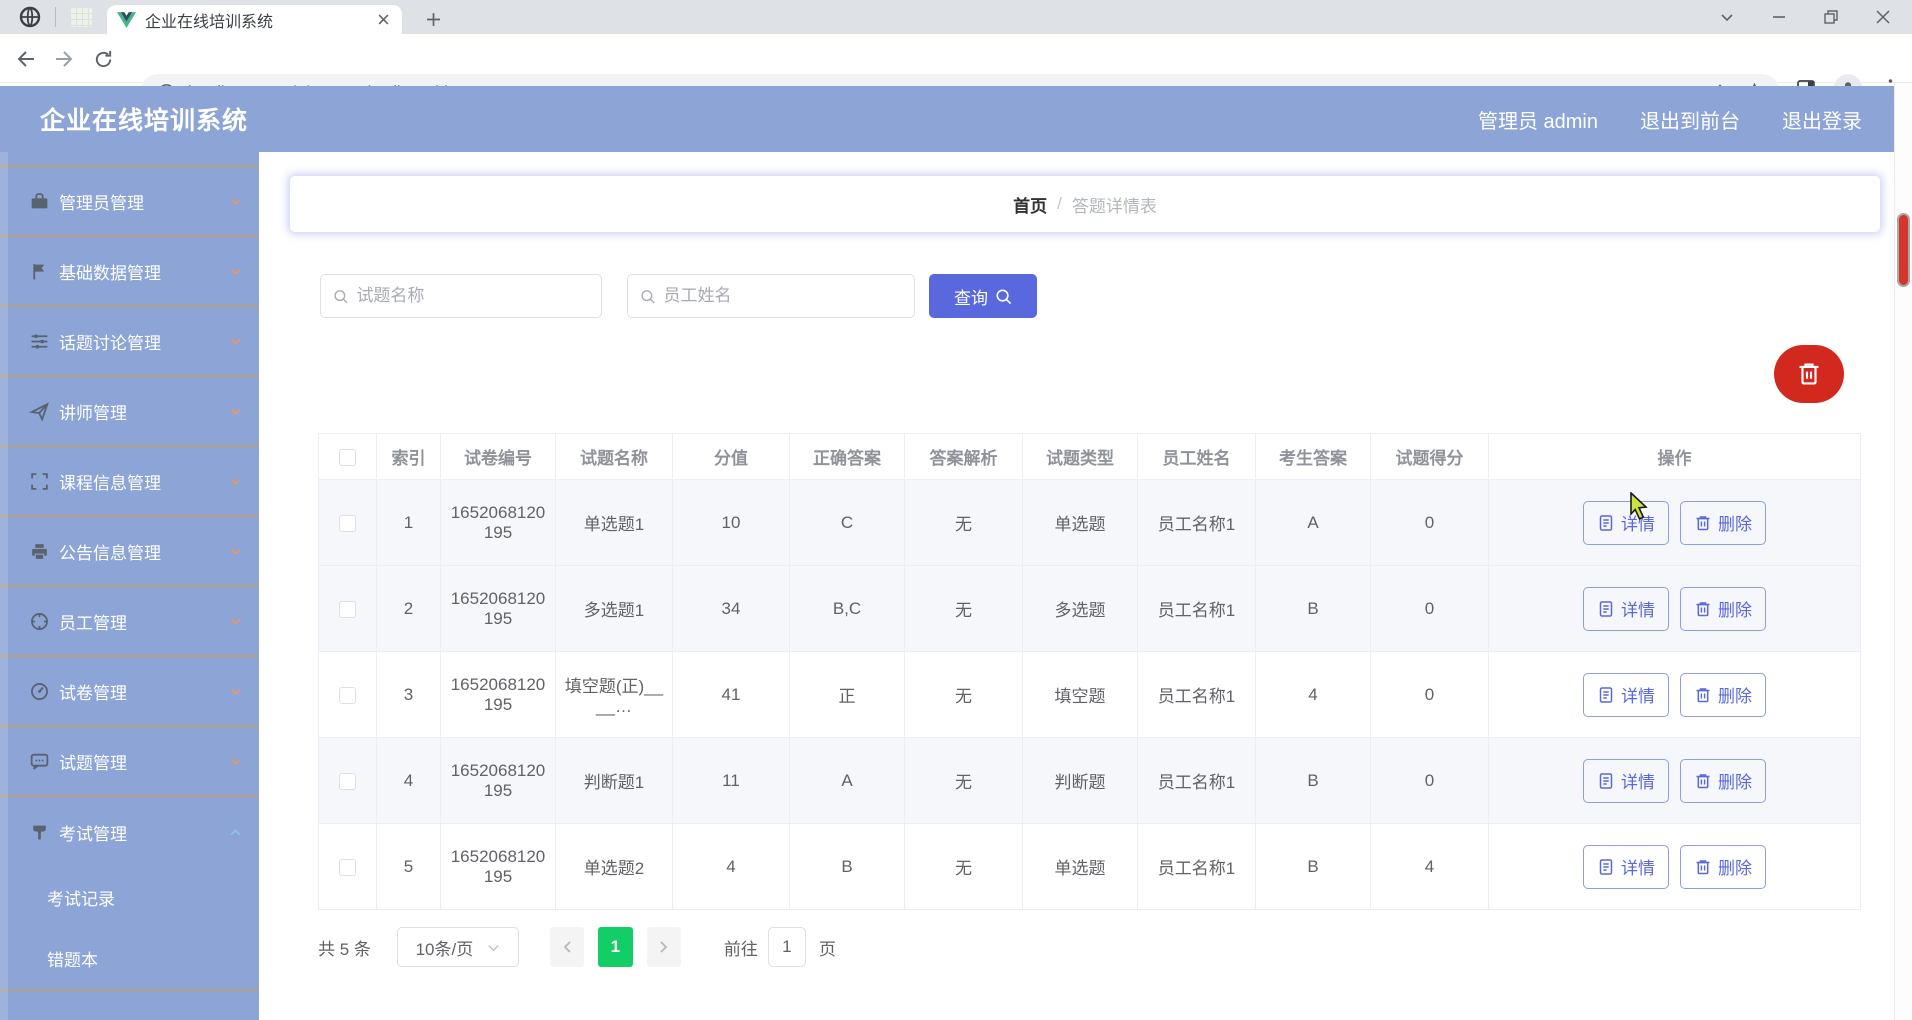 This screenshot has height=1020, width=1912. What do you see at coordinates (1196, 522) in the screenshot?
I see `cell-employee: 员工名称1` at bounding box center [1196, 522].